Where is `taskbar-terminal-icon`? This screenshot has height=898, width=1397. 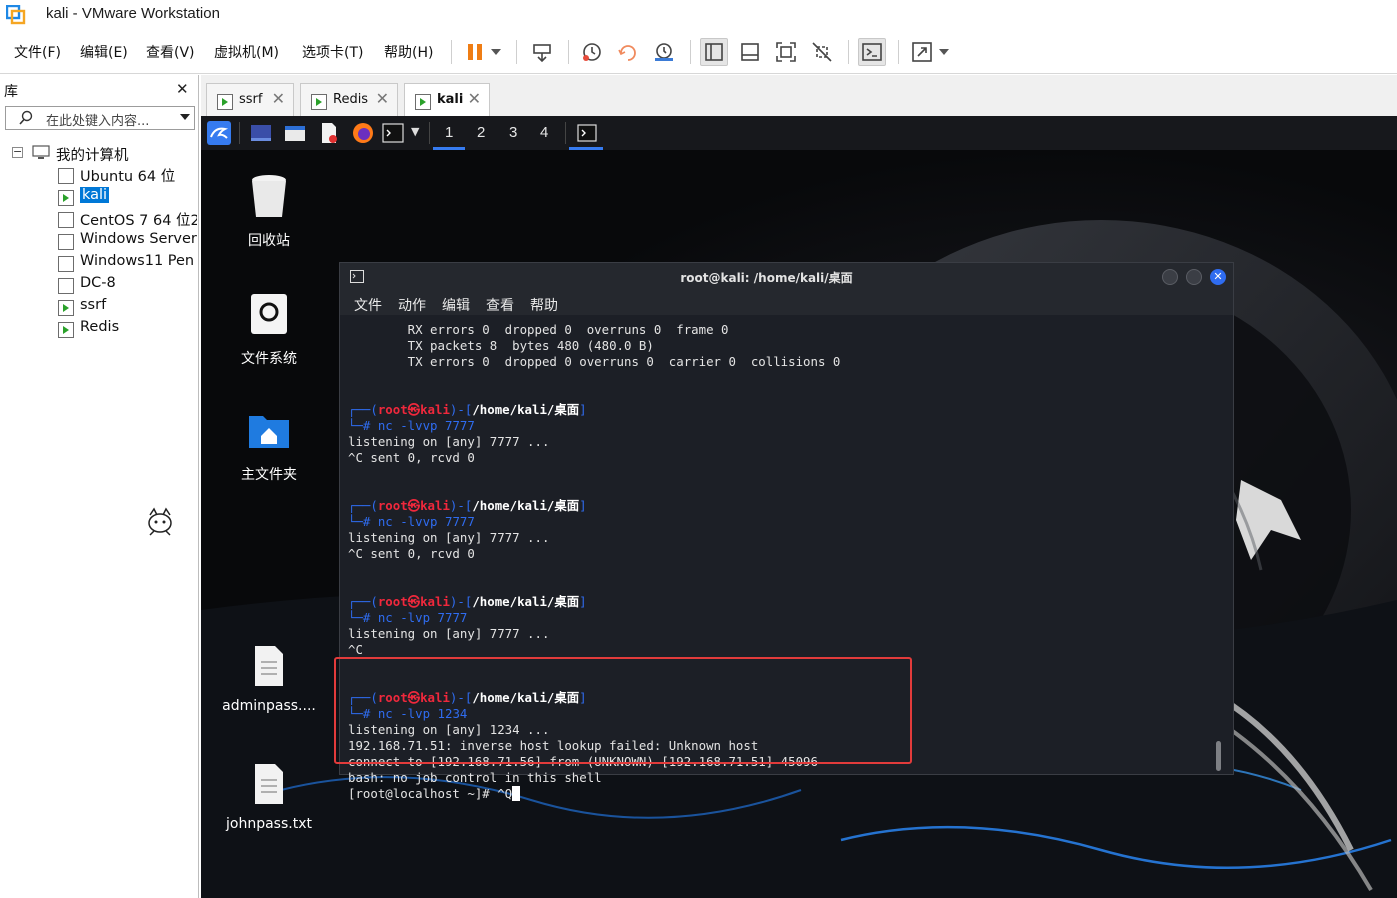 taskbar-terminal-icon is located at coordinates (587, 133).